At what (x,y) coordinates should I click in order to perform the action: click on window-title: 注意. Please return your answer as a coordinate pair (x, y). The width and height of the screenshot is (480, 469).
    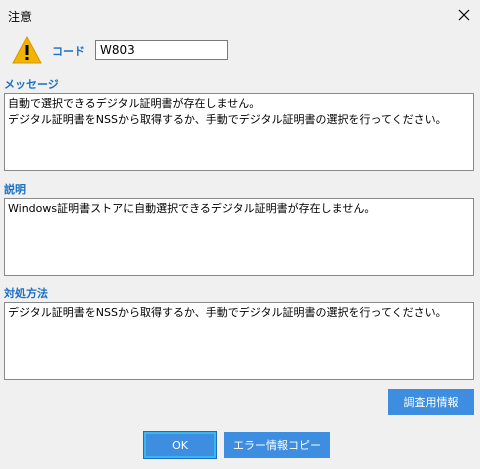
    Looking at the image, I should click on (20, 17).